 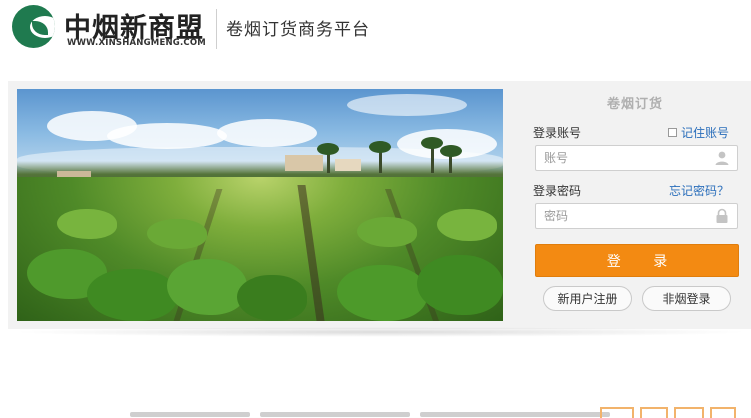 What do you see at coordinates (686, 298) in the screenshot?
I see `non-tobacco-login-button: 非烟登录` at bounding box center [686, 298].